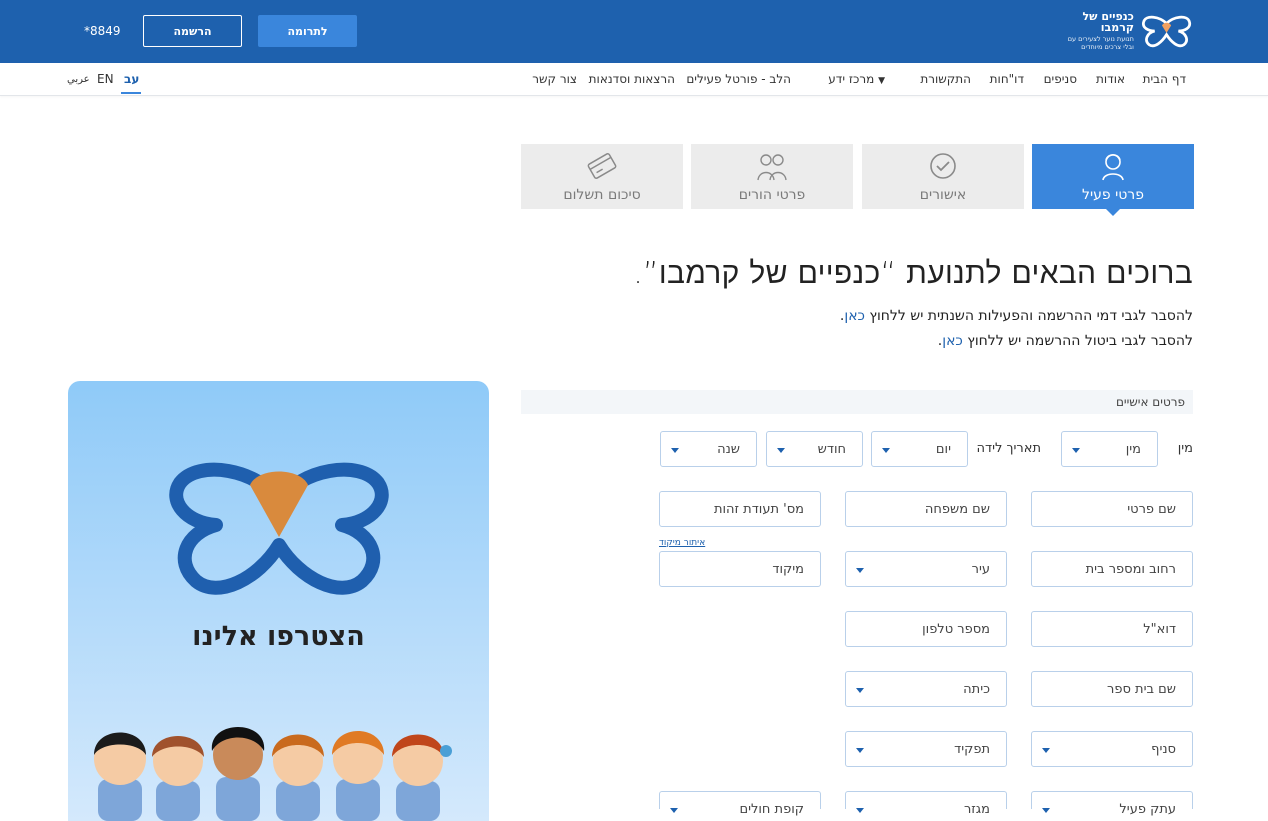 Image resolution: width=1268 pixels, height=821 pixels. What do you see at coordinates (682, 543) in the screenshot?
I see `zip-lookup-link: איתור מיקוד` at bounding box center [682, 543].